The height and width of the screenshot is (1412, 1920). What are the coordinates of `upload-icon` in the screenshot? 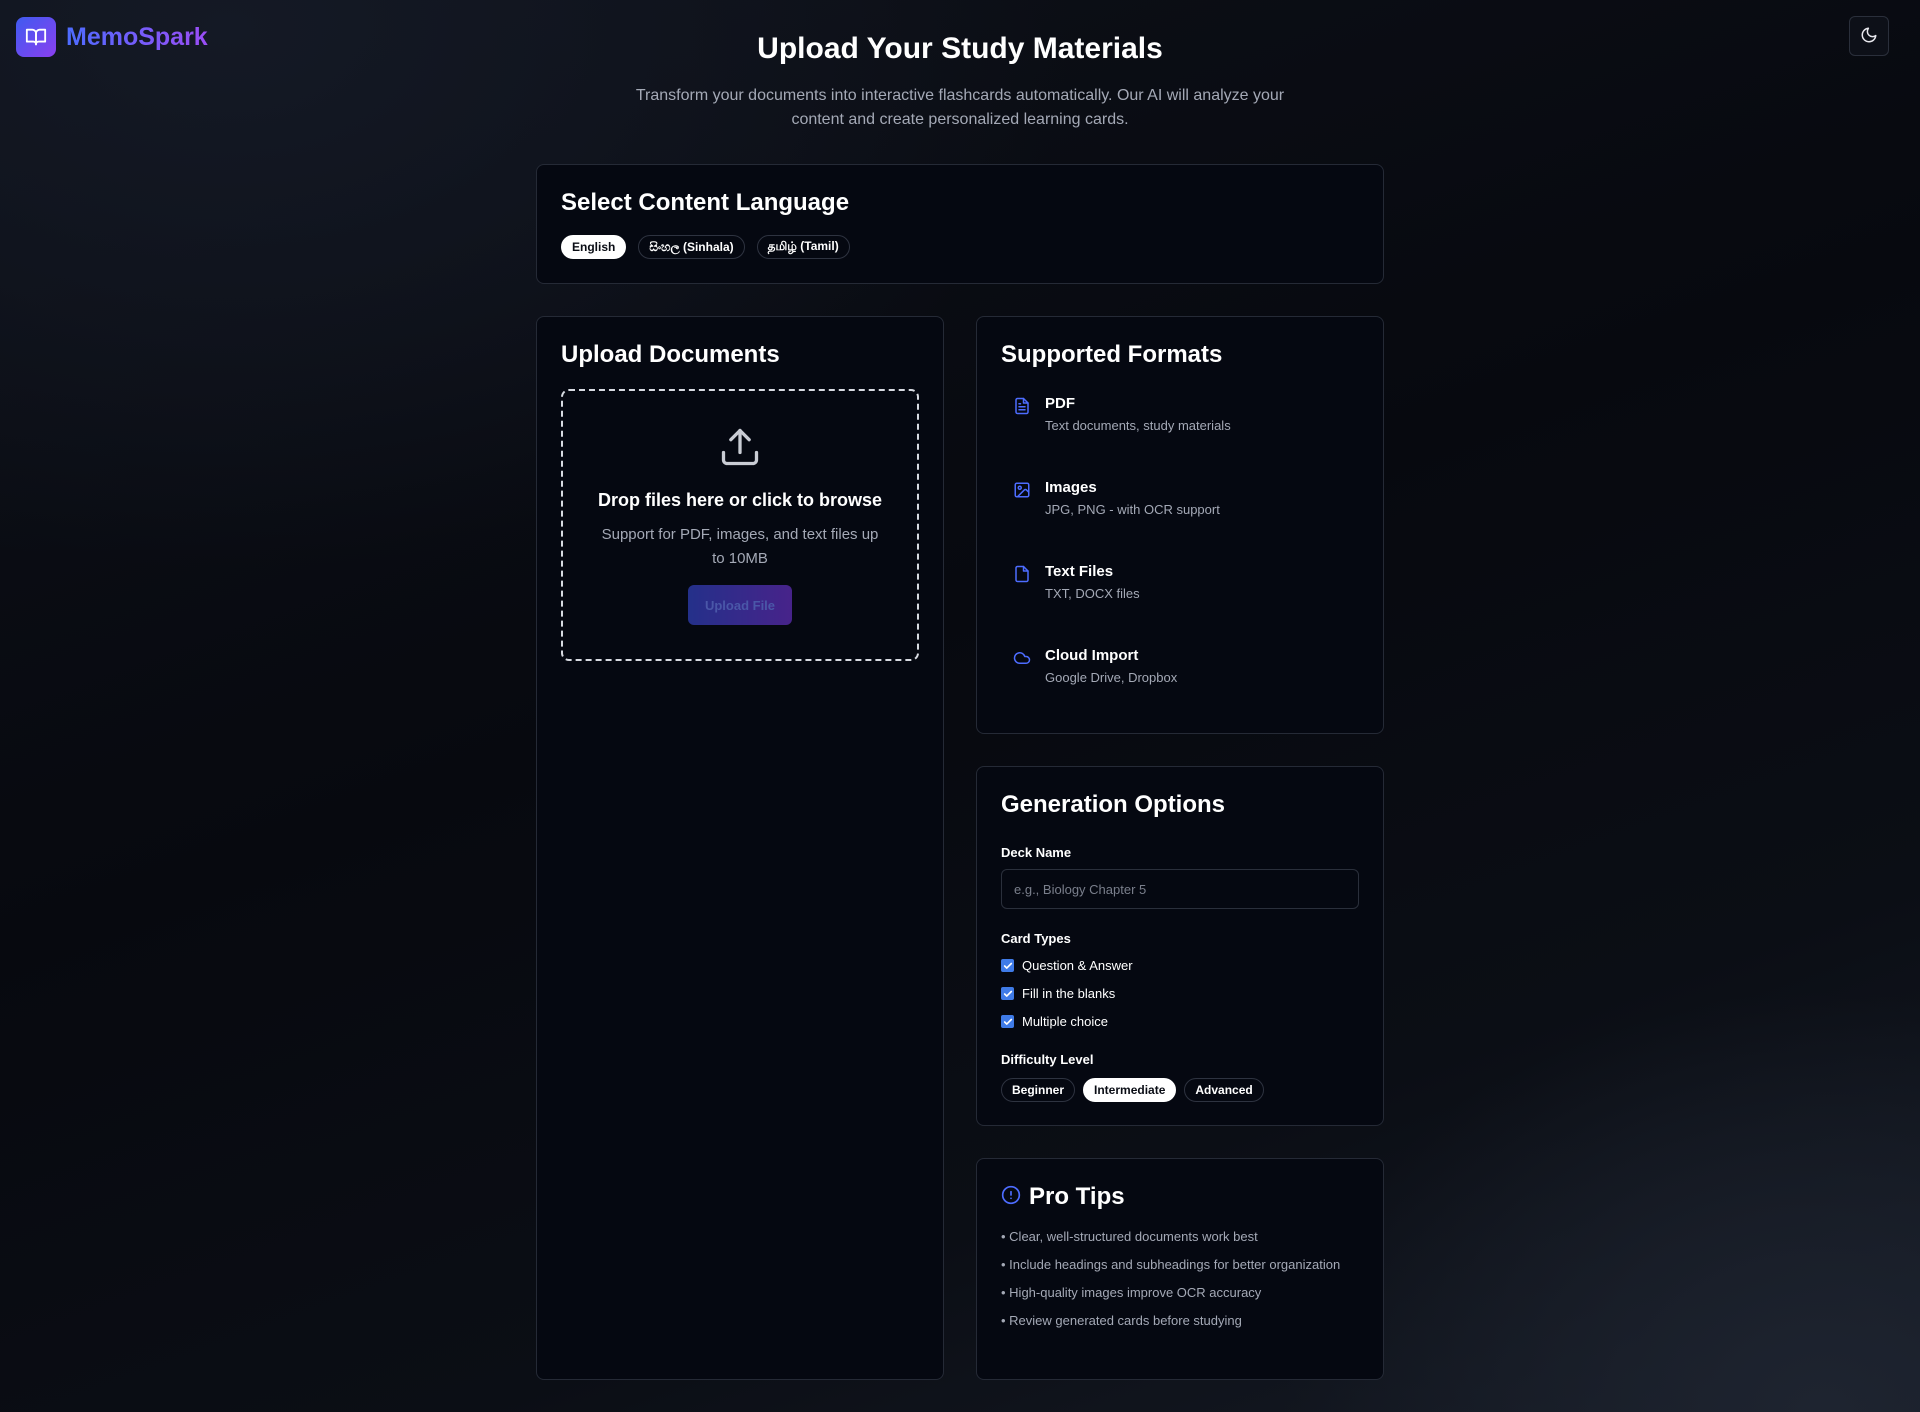 It's located at (740, 449).